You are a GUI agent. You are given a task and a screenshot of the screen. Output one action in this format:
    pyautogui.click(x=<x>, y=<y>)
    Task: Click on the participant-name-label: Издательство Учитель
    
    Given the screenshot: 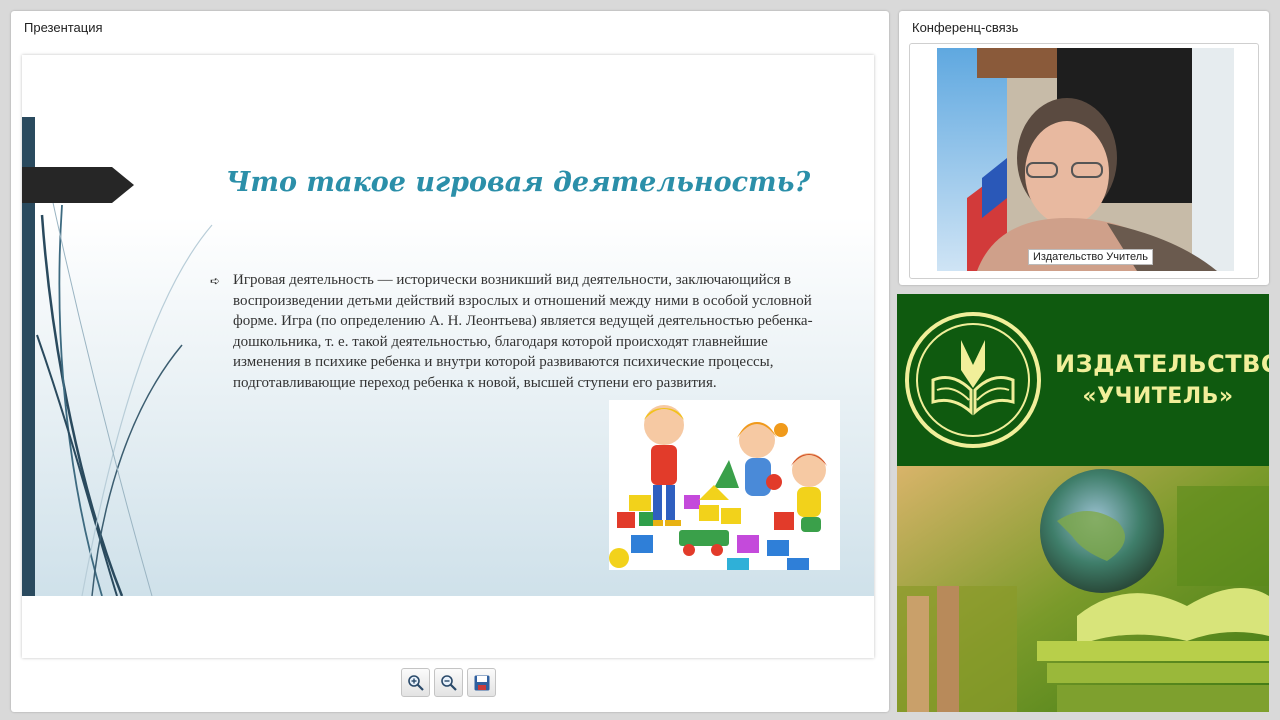 What is the action you would take?
    pyautogui.click(x=1090, y=257)
    